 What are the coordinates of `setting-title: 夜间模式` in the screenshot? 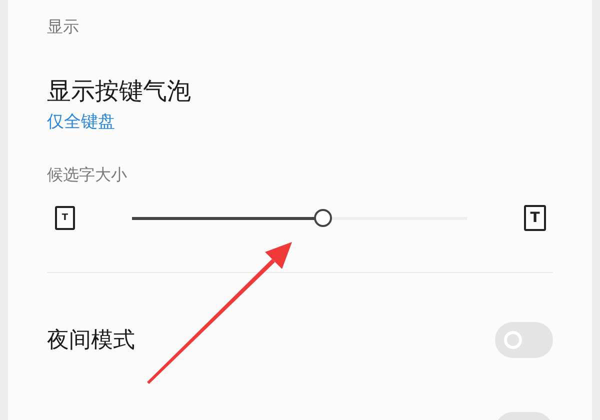 It's located at (91, 341).